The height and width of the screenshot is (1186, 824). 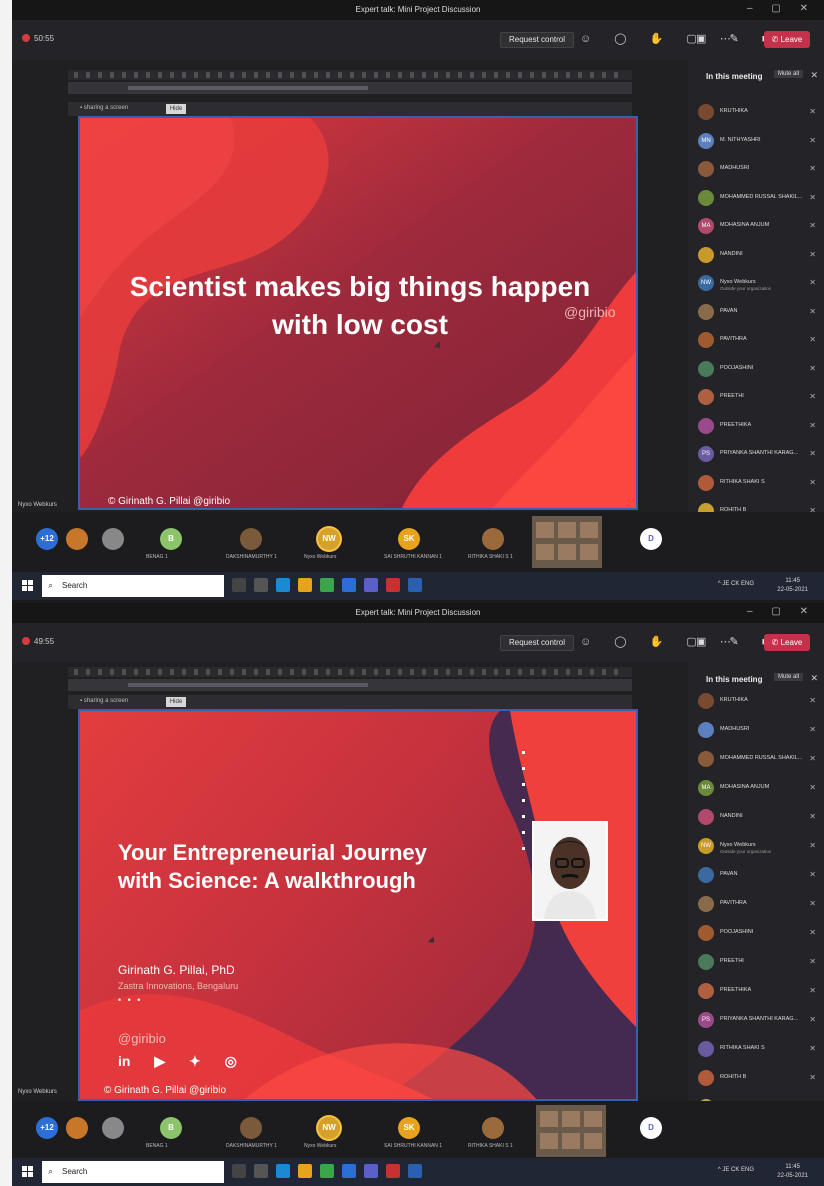 What do you see at coordinates (320, 557) in the screenshot?
I see `participant-tile-label: Nyxo Webkurs` at bounding box center [320, 557].